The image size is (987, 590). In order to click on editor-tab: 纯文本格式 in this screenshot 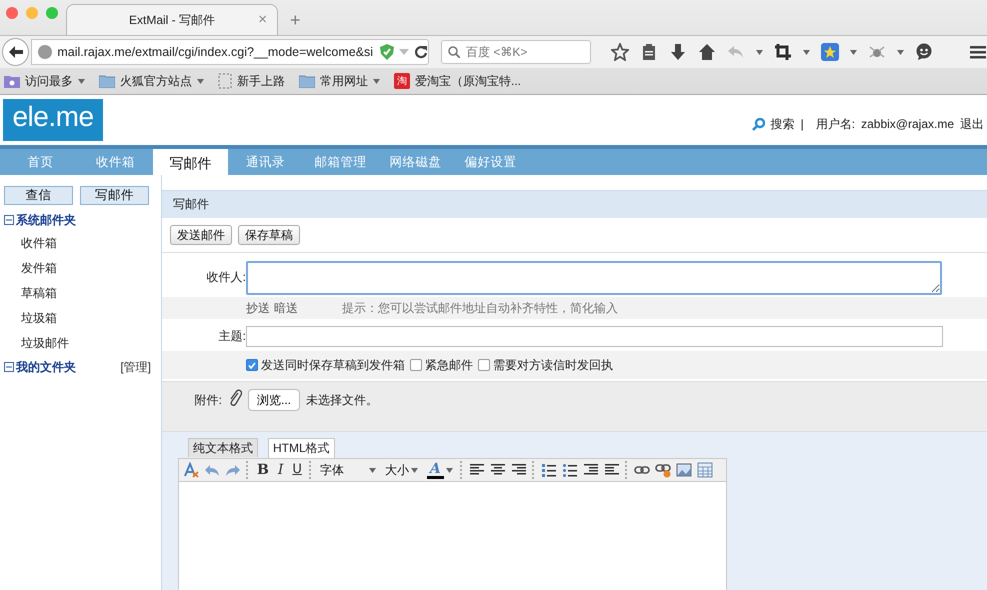, I will do `click(223, 447)`.